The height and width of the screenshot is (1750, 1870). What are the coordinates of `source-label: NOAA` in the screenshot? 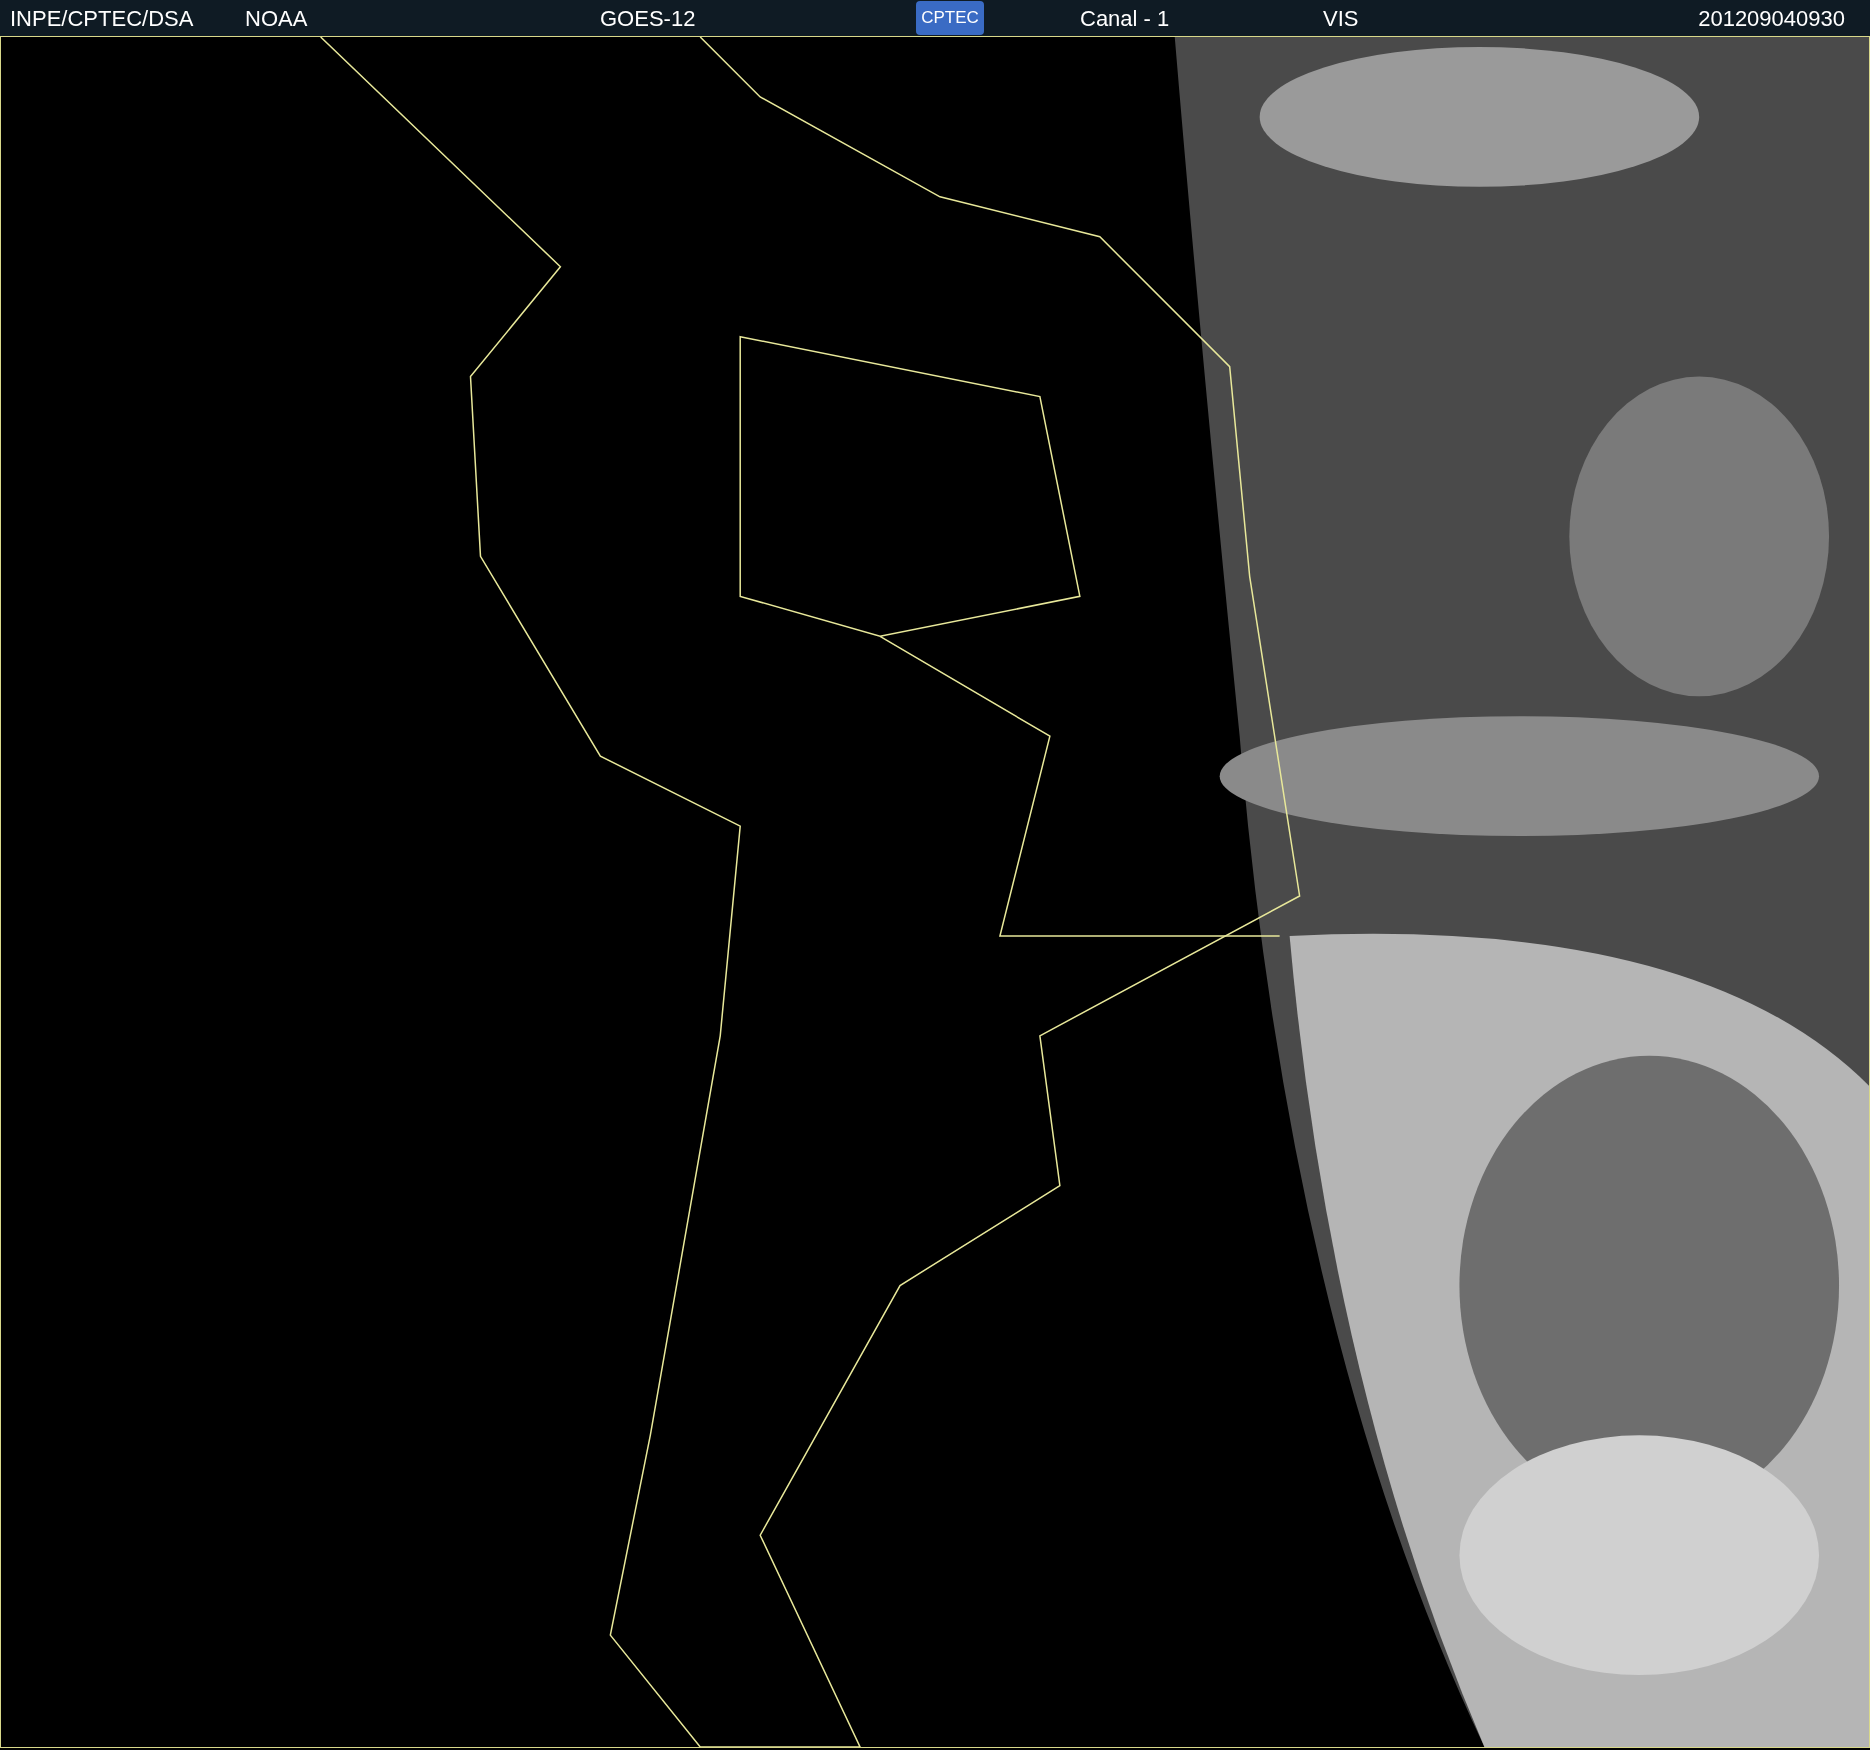 It's located at (276, 19).